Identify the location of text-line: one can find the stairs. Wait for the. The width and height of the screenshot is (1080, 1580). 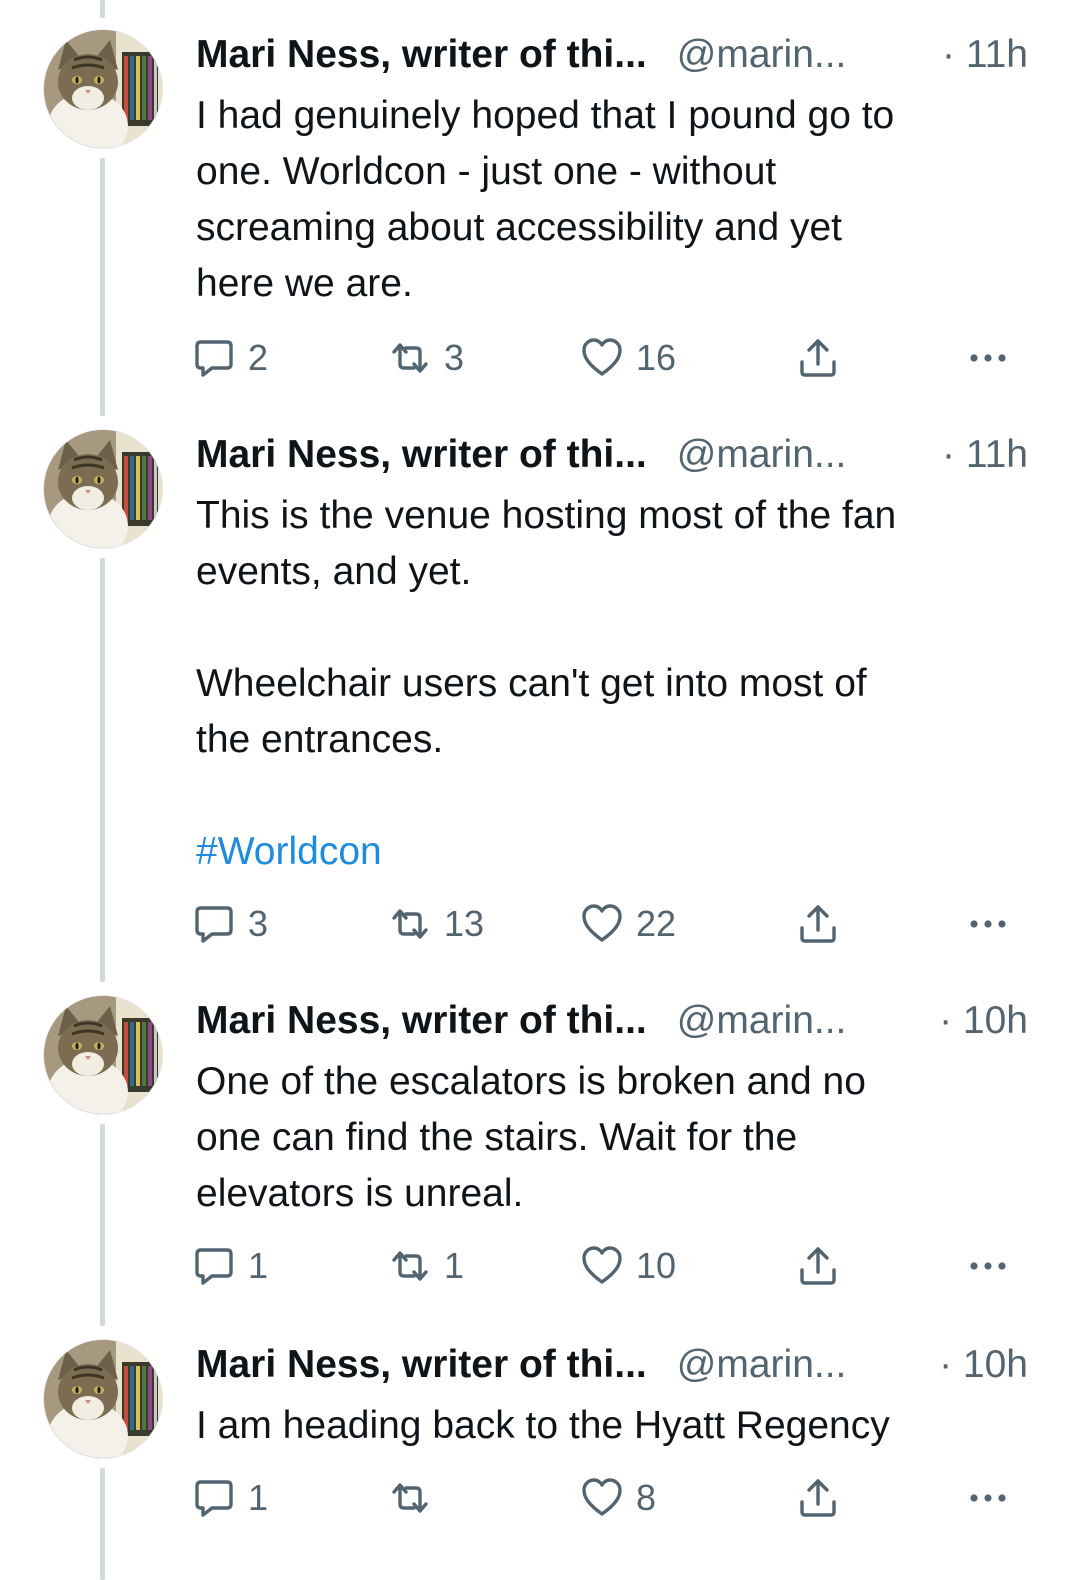
(497, 1137).